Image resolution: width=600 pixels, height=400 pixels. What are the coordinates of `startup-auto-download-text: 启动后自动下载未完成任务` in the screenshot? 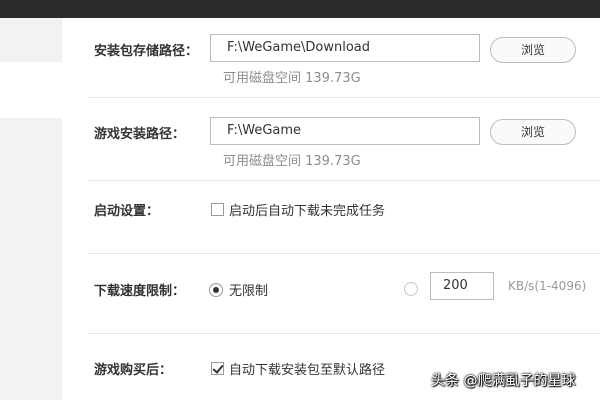 It's located at (307, 209).